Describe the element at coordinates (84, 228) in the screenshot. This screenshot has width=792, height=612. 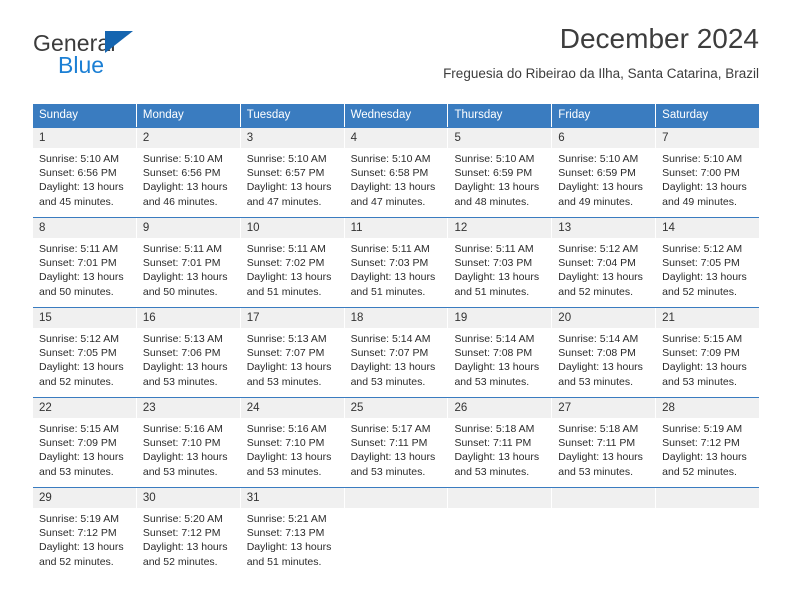
I see `day-number: 8` at that location.